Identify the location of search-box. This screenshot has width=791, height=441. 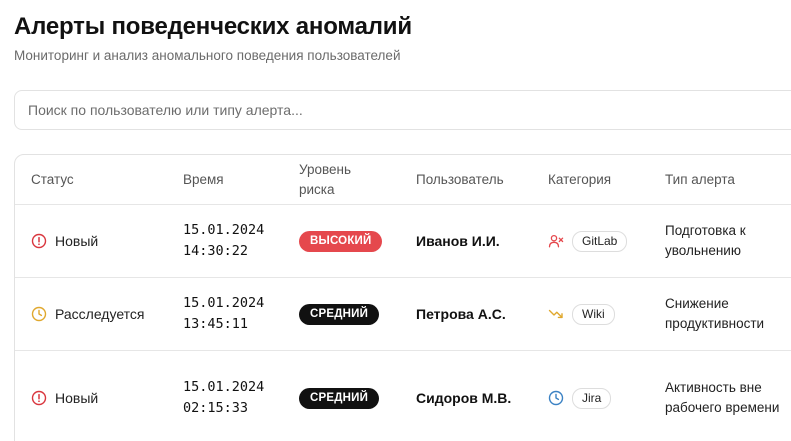
(402, 110).